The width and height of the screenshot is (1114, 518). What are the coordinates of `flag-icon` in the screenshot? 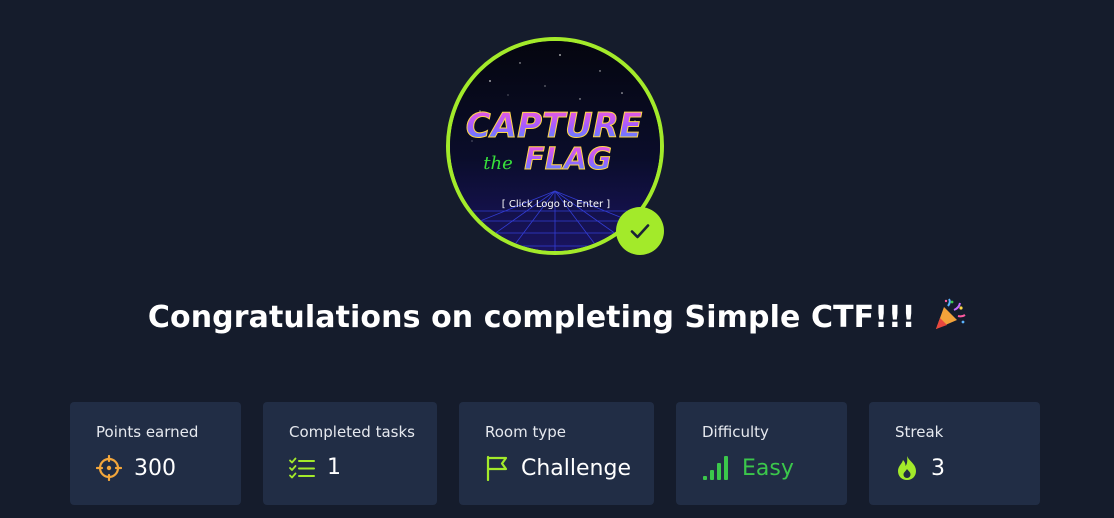 It's located at (497, 468).